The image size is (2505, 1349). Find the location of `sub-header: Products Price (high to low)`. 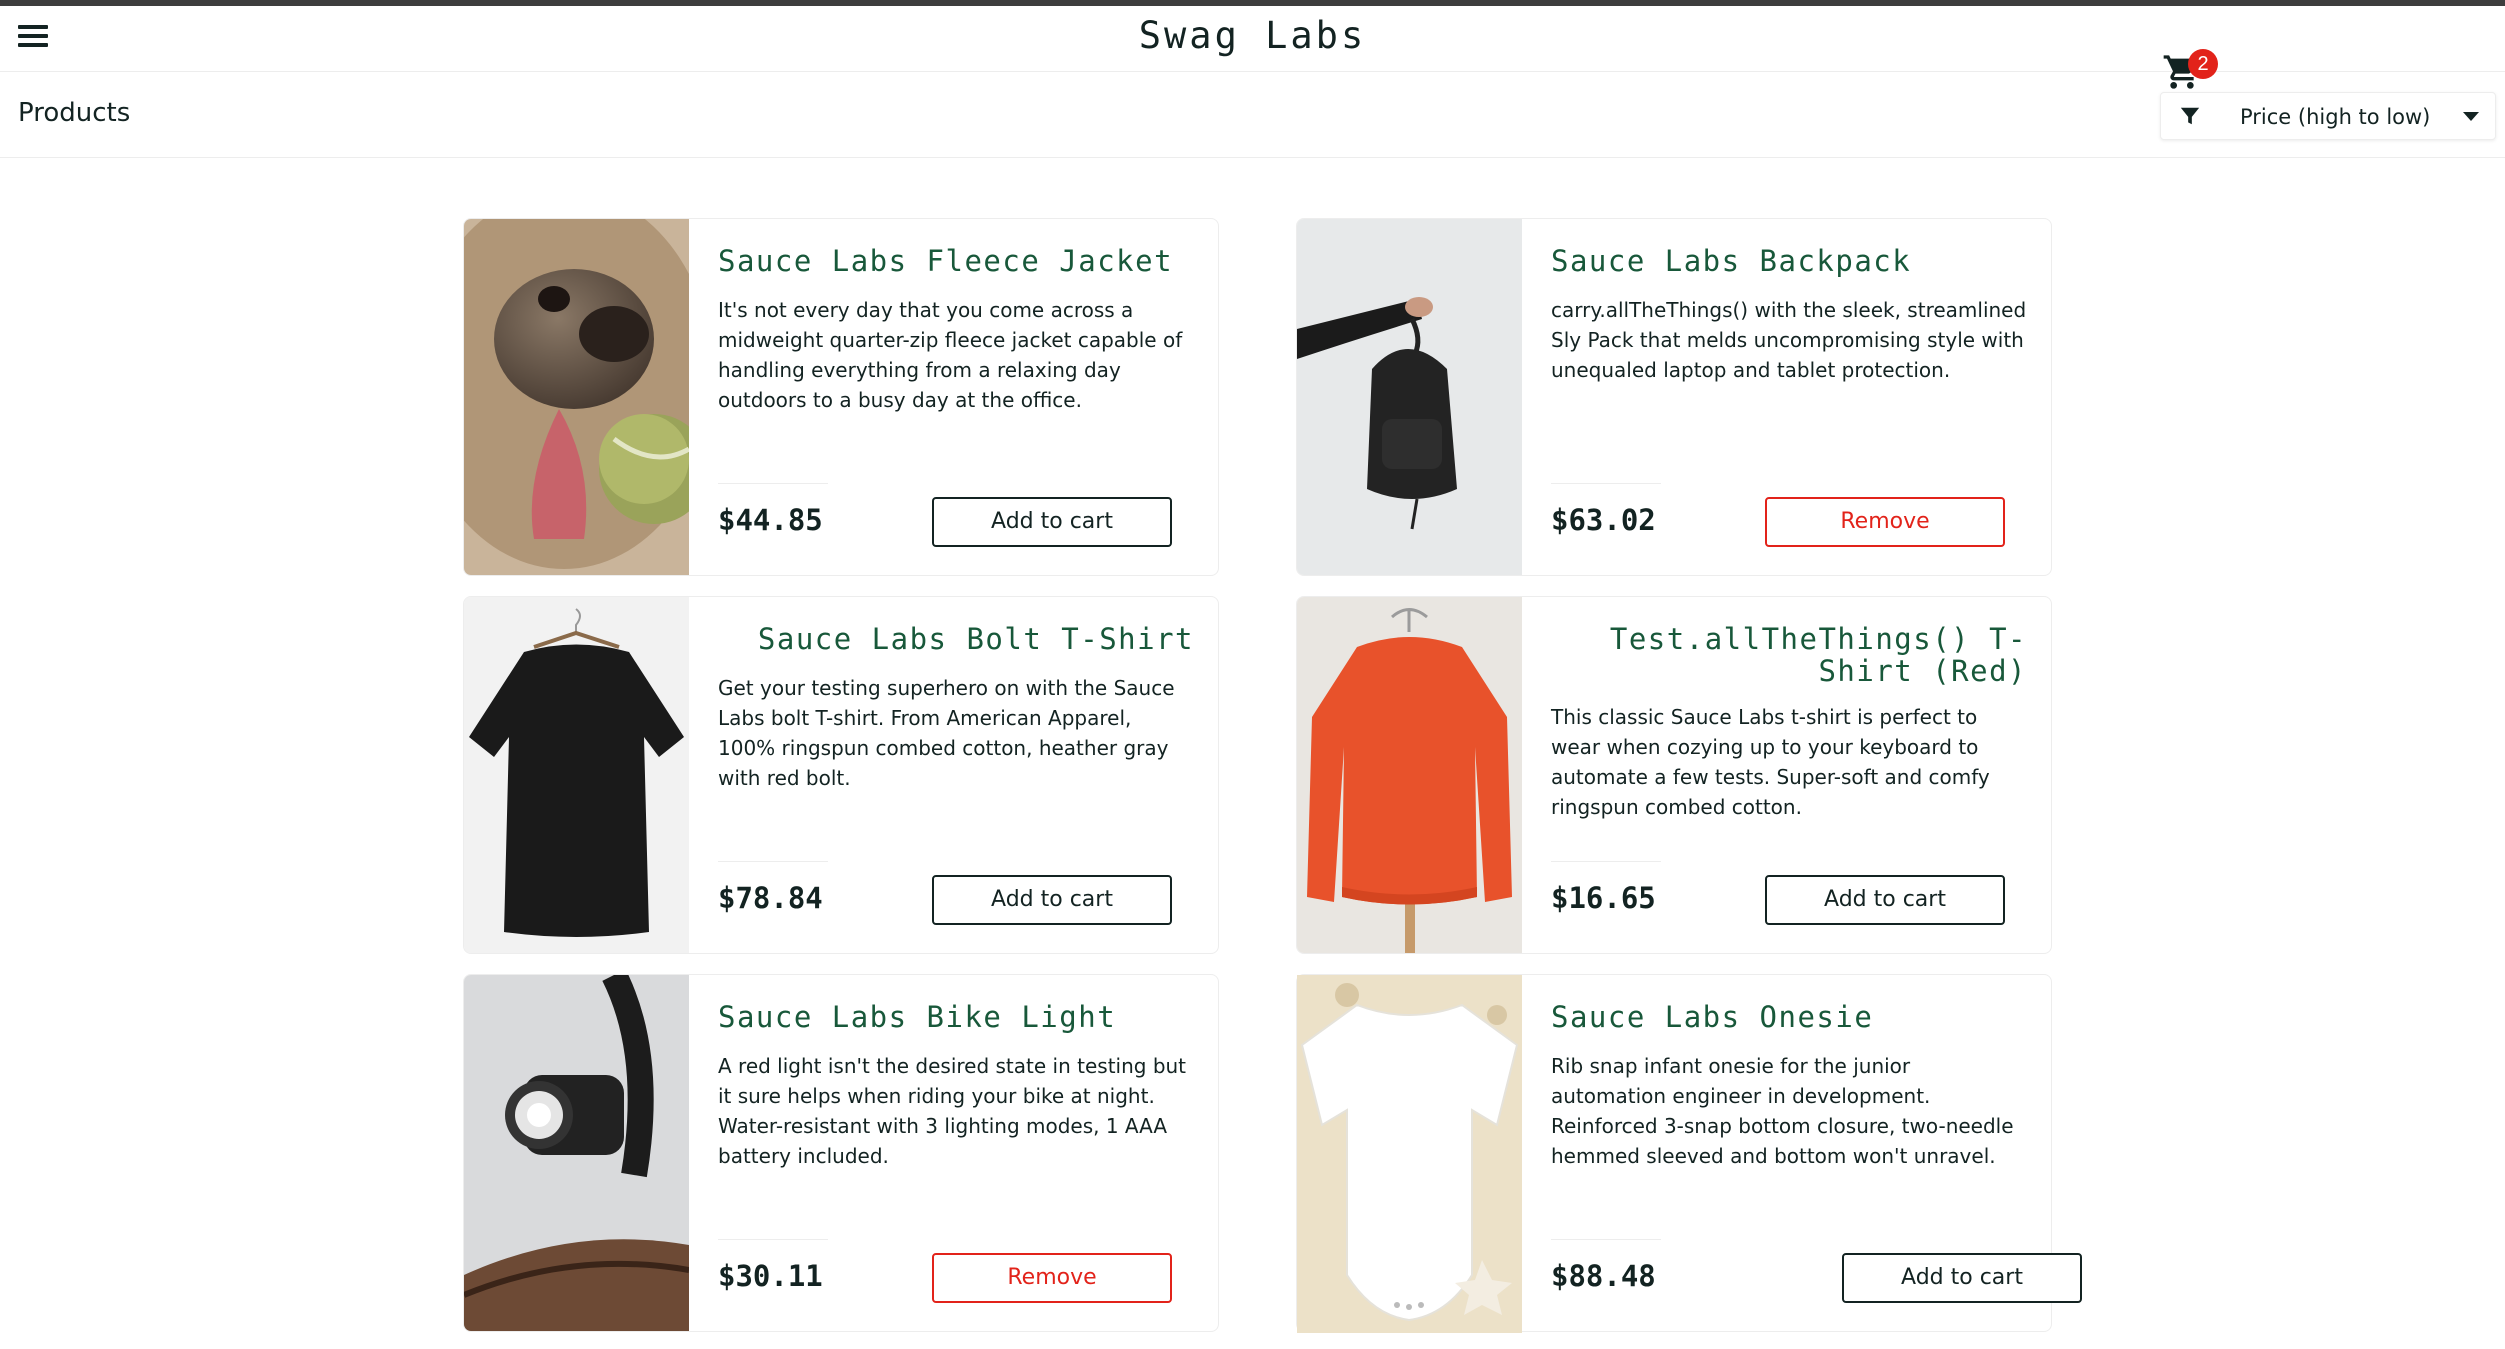

sub-header: Products Price (high to low) is located at coordinates (1252, 115).